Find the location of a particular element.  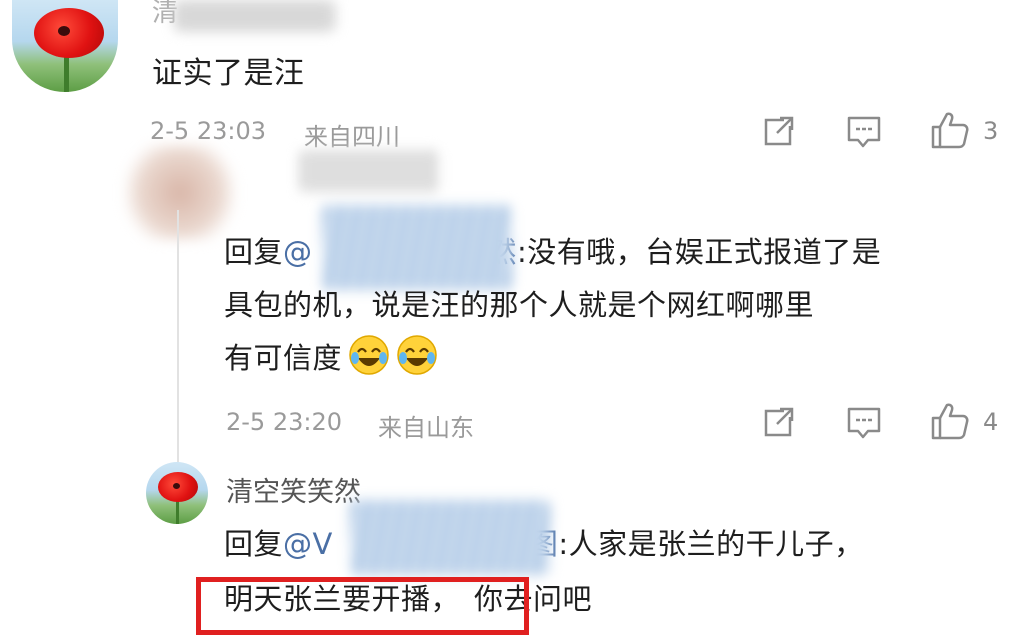

reply-mention-at: @ is located at coordinates (298, 252).